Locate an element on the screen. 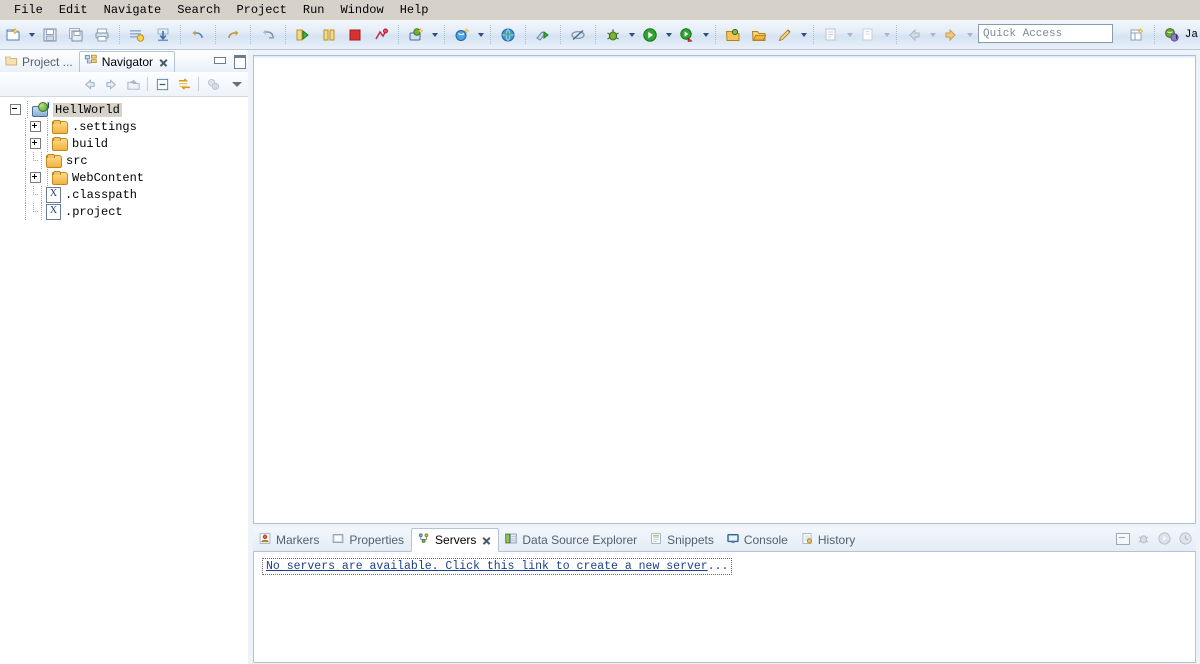  up-to-parent-icon is located at coordinates (133, 84).